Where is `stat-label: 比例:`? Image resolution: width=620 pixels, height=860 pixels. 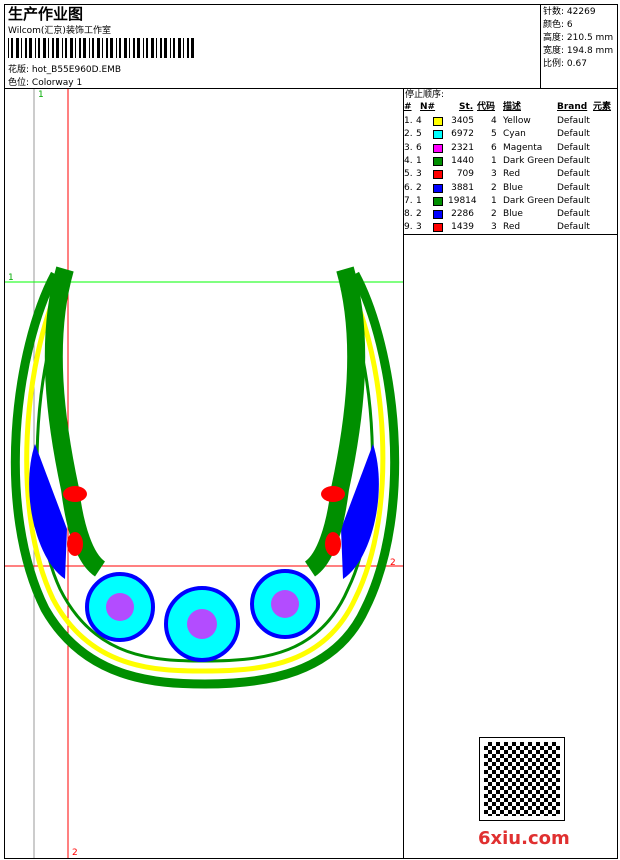
stat-label: 比例: is located at coordinates (554, 64).